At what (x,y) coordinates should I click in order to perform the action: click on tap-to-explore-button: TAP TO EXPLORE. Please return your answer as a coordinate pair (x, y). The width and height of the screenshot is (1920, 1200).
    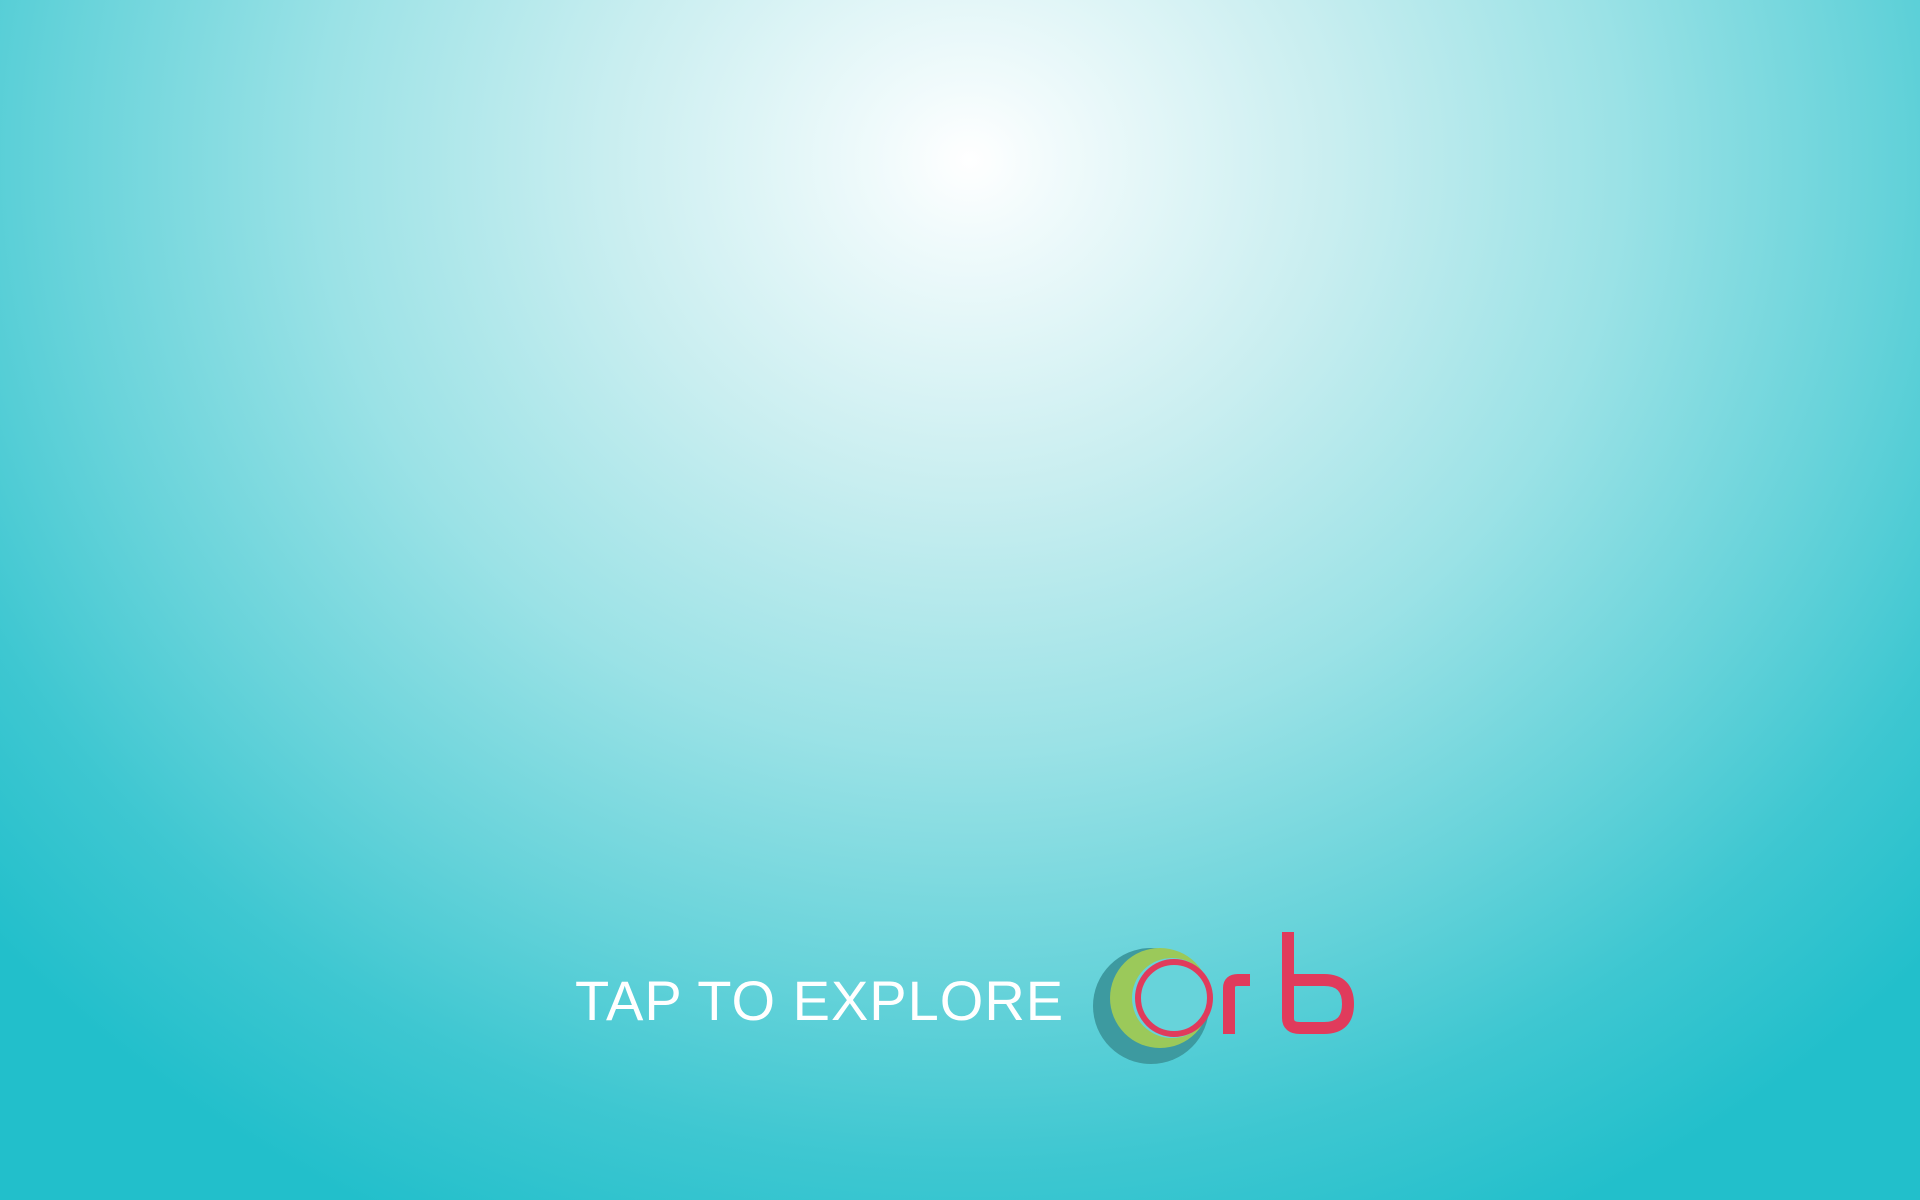
    Looking at the image, I should click on (966, 1000).